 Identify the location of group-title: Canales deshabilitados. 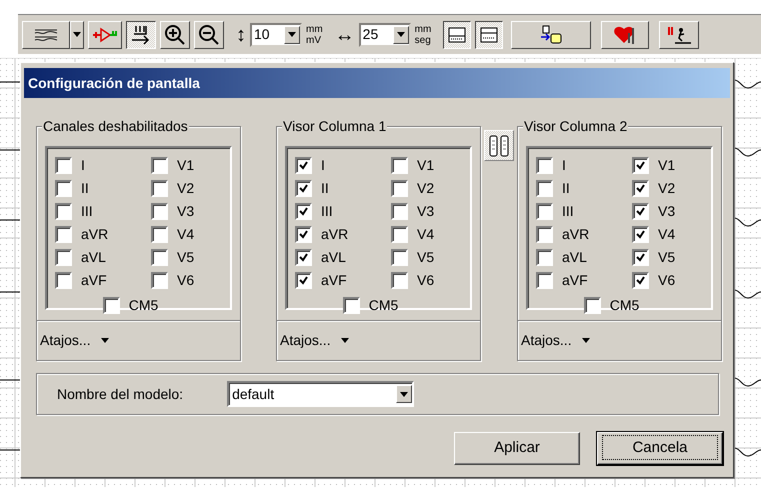
(115, 126).